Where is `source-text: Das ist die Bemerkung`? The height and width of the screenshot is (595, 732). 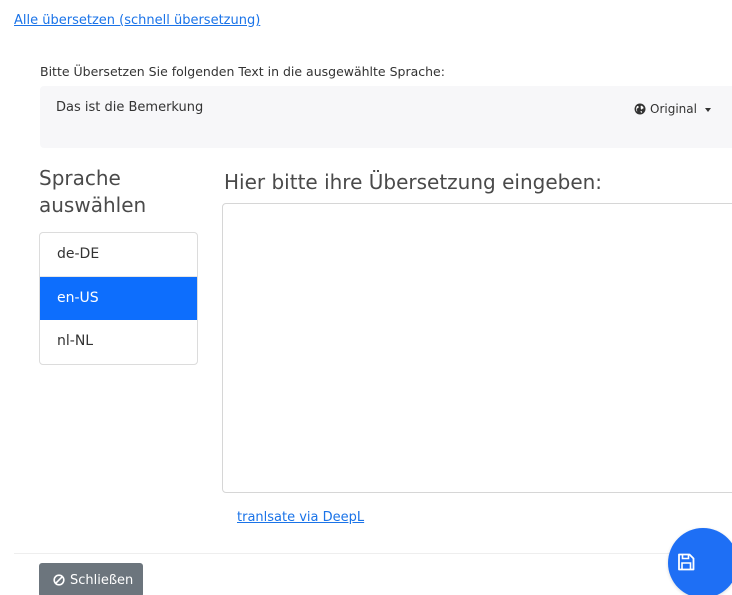
source-text: Das ist die Bemerkung is located at coordinates (130, 107).